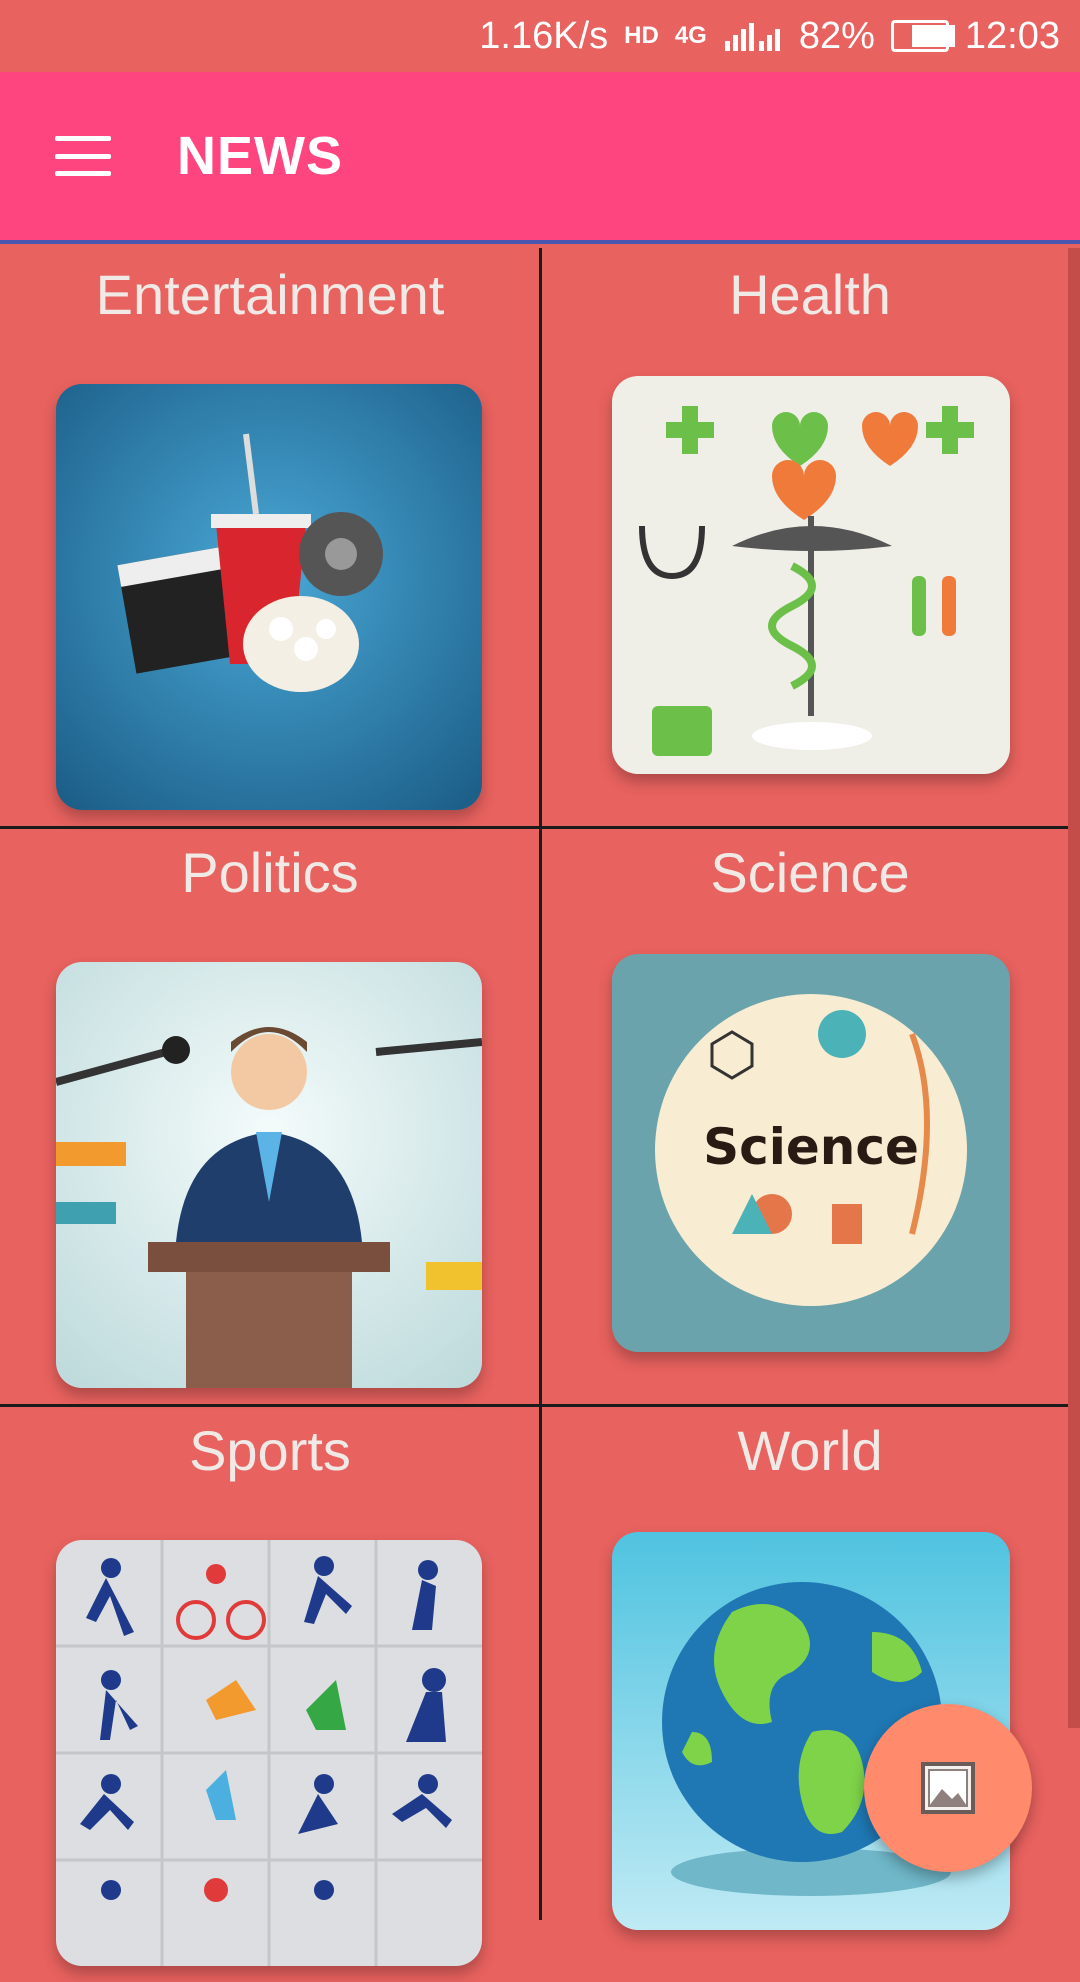 The width and height of the screenshot is (1080, 1982). Describe the element at coordinates (260, 156) in the screenshot. I see `app-title: NEWS` at that location.